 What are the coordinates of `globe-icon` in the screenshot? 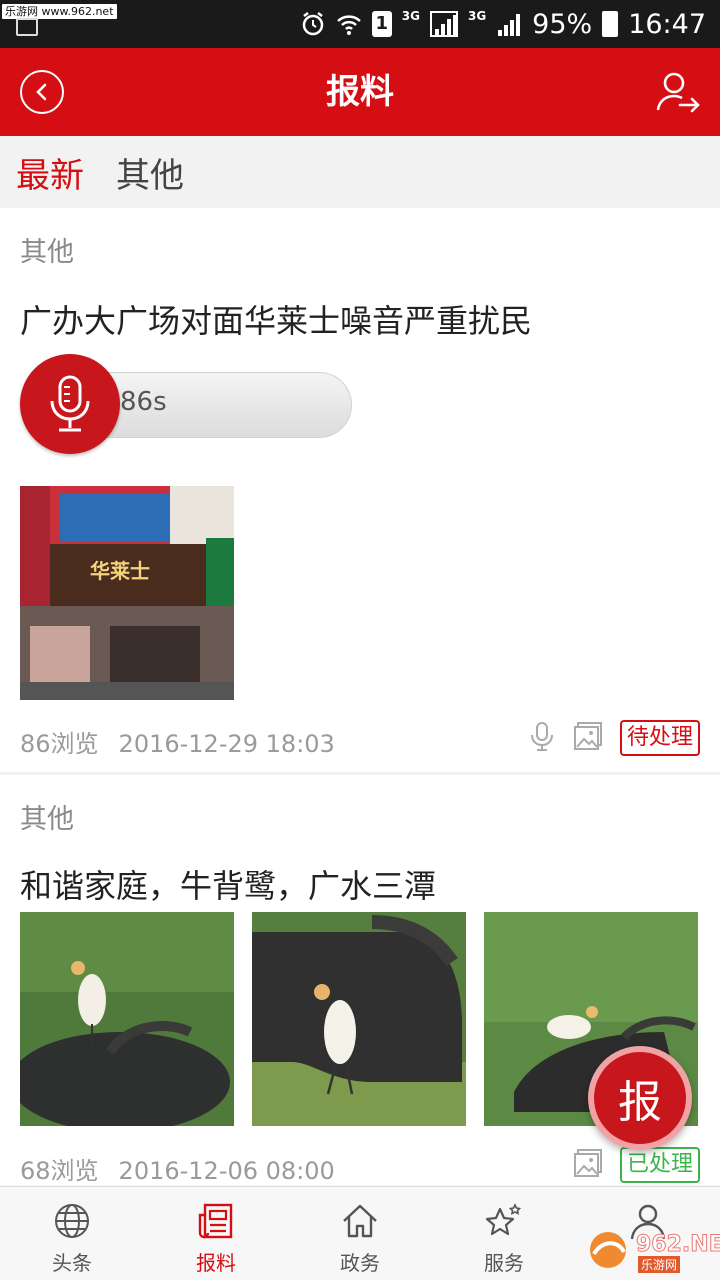 It's located at (72, 1221).